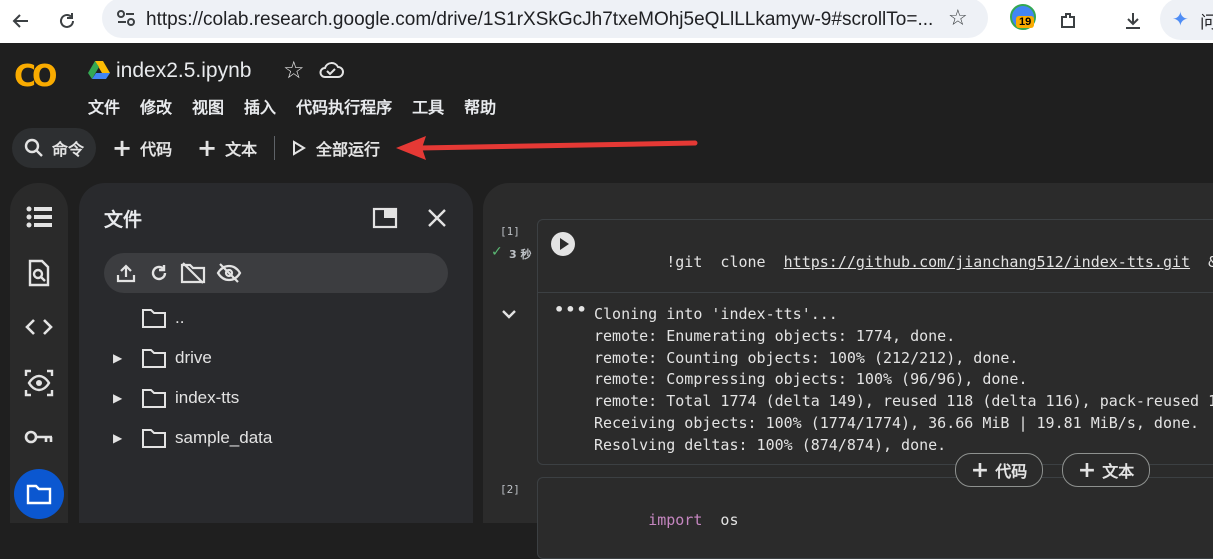 The width and height of the screenshot is (1213, 559). What do you see at coordinates (1180, 19) in the screenshot?
I see `gemini-sparkle-icon: ✦` at bounding box center [1180, 19].